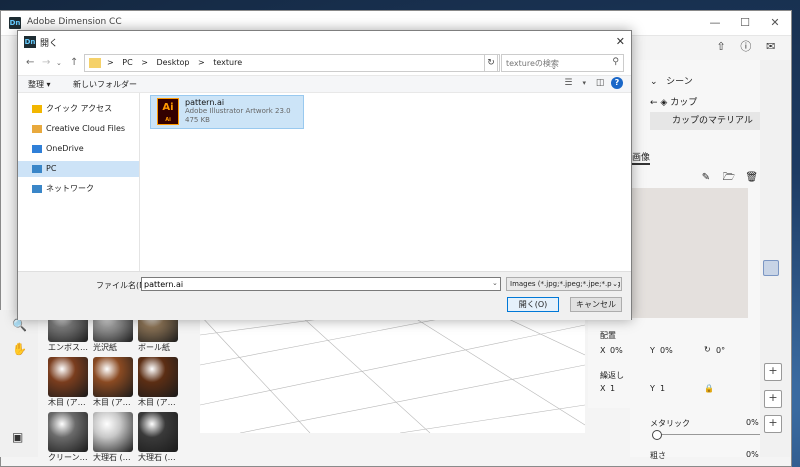 Image resolution: width=800 pixels, height=467 pixels. I want to click on placement-label: 配置, so click(608, 335).